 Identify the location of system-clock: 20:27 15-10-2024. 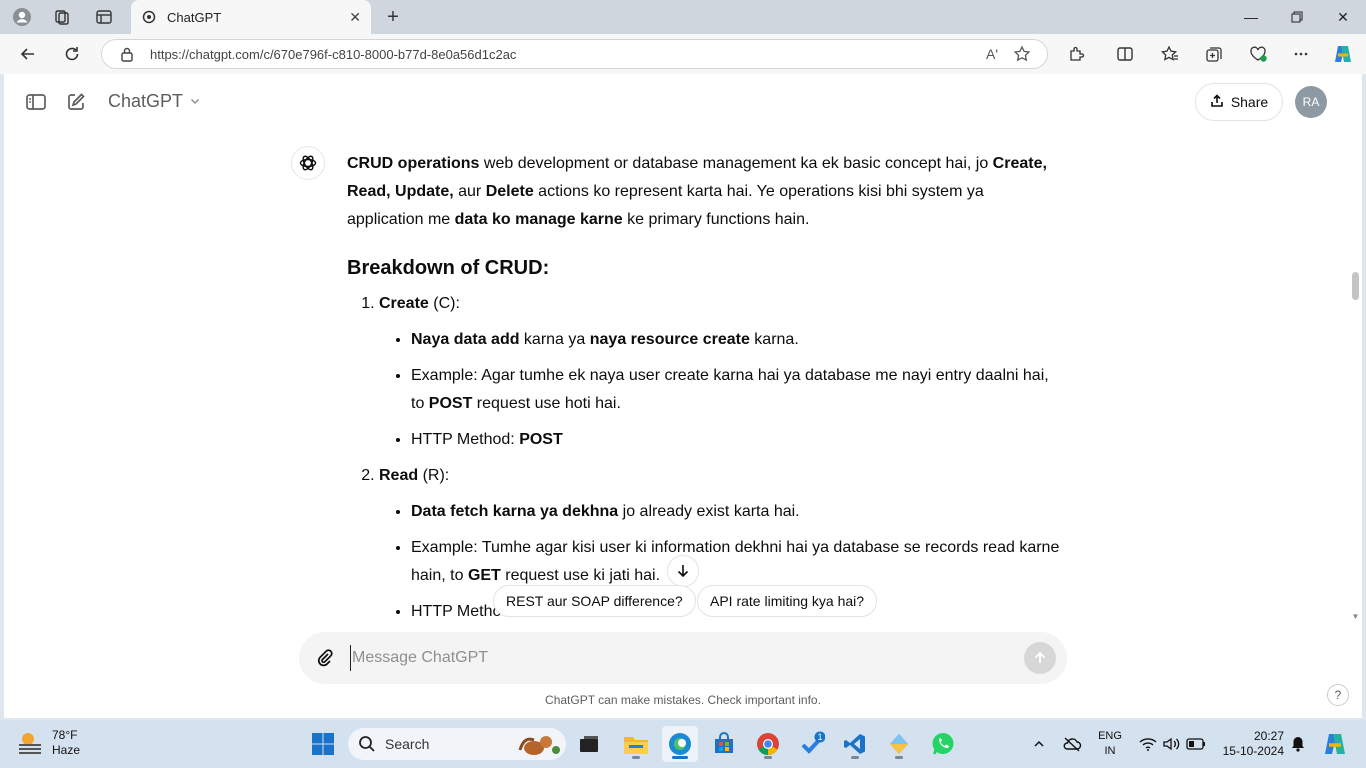
(1251, 744).